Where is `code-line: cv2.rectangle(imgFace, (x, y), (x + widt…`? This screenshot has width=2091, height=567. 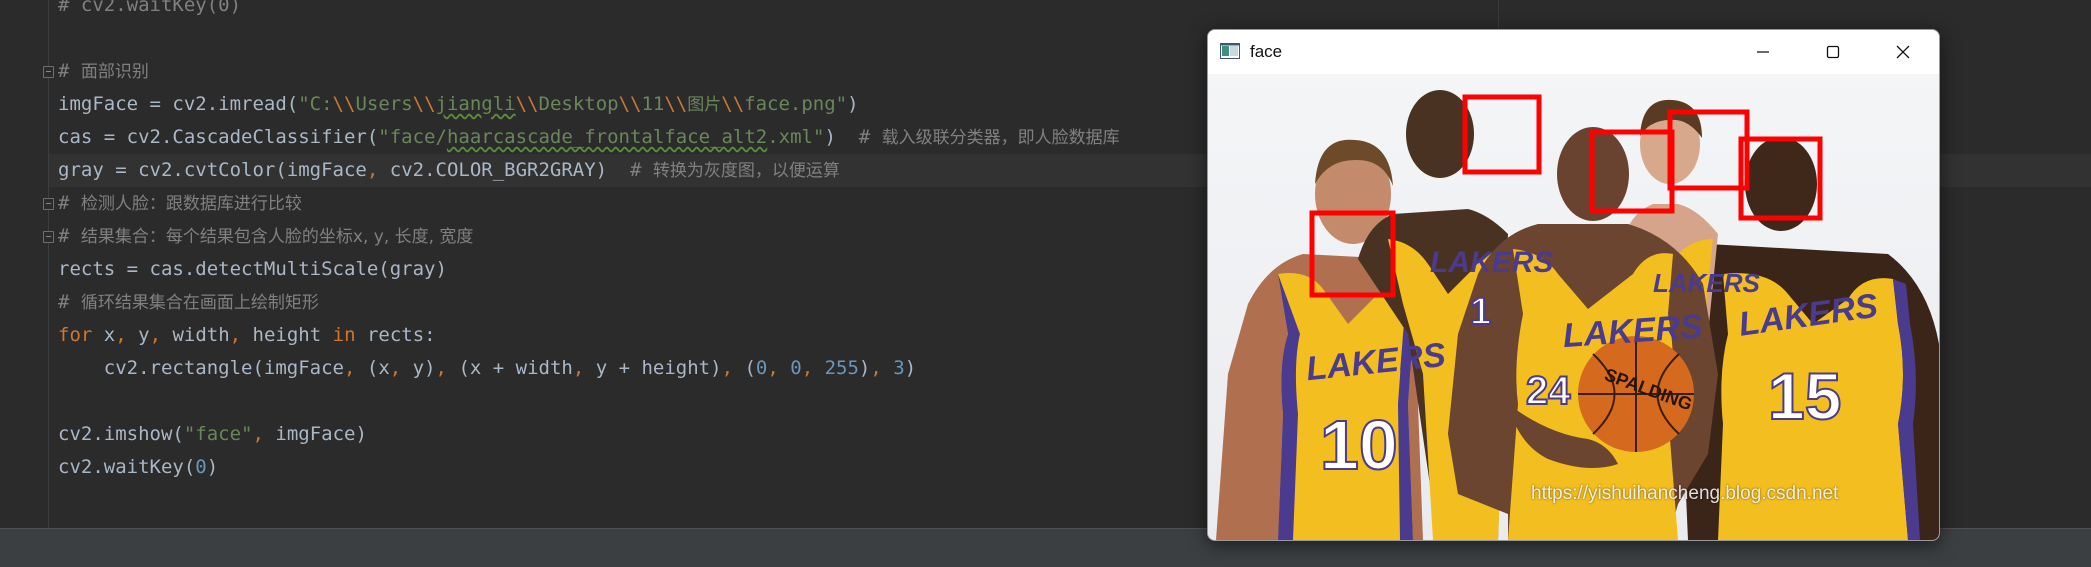 code-line: cv2.rectangle(imgFace, (x, y), (x + widt… is located at coordinates (487, 368).